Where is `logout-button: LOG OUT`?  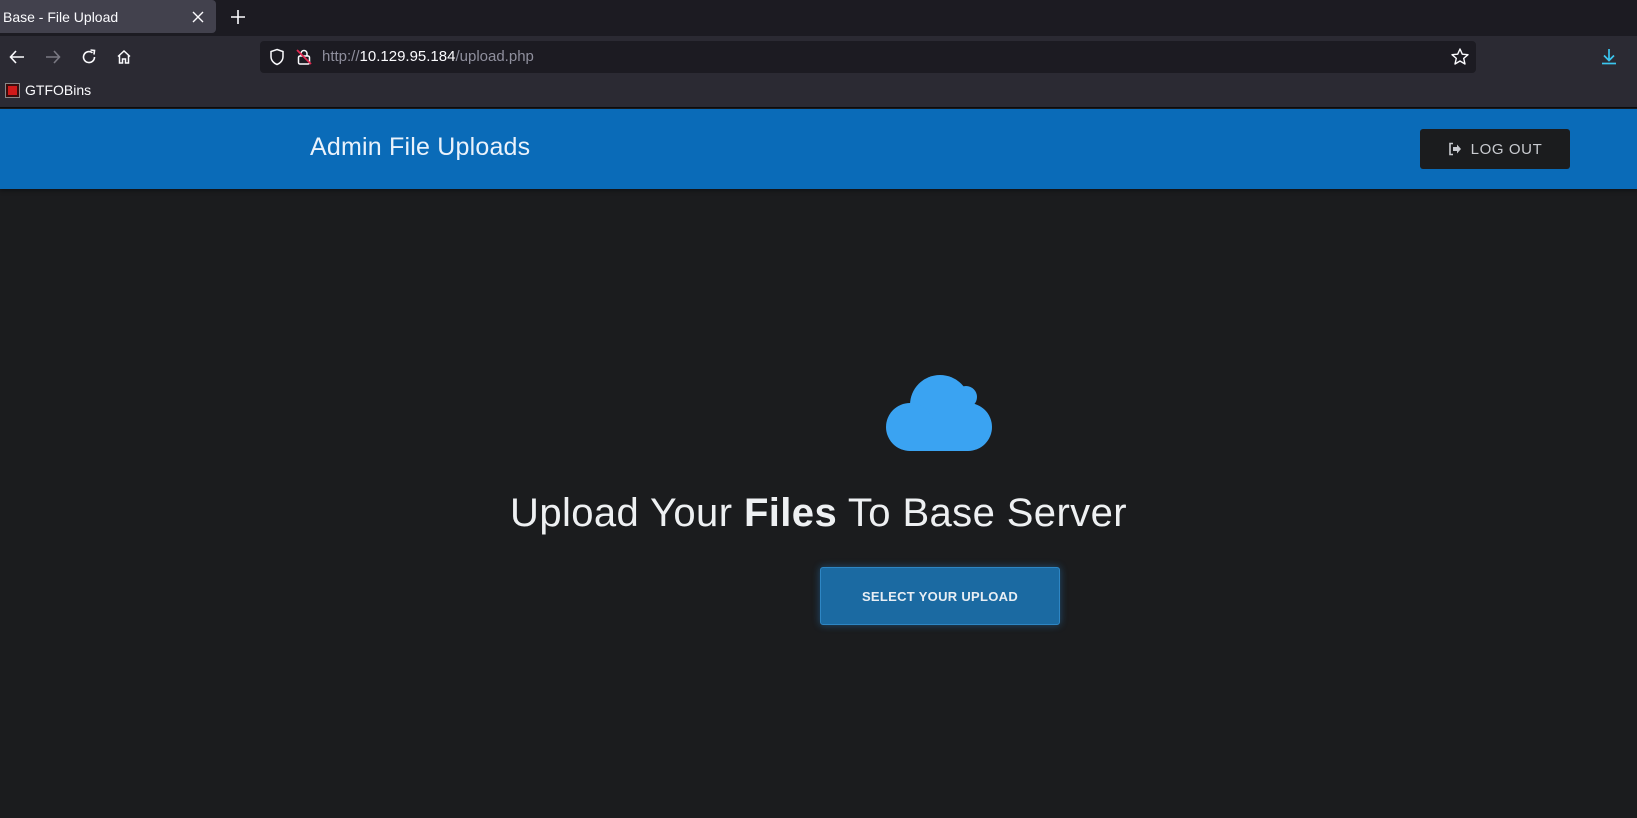 logout-button: LOG OUT is located at coordinates (1495, 149).